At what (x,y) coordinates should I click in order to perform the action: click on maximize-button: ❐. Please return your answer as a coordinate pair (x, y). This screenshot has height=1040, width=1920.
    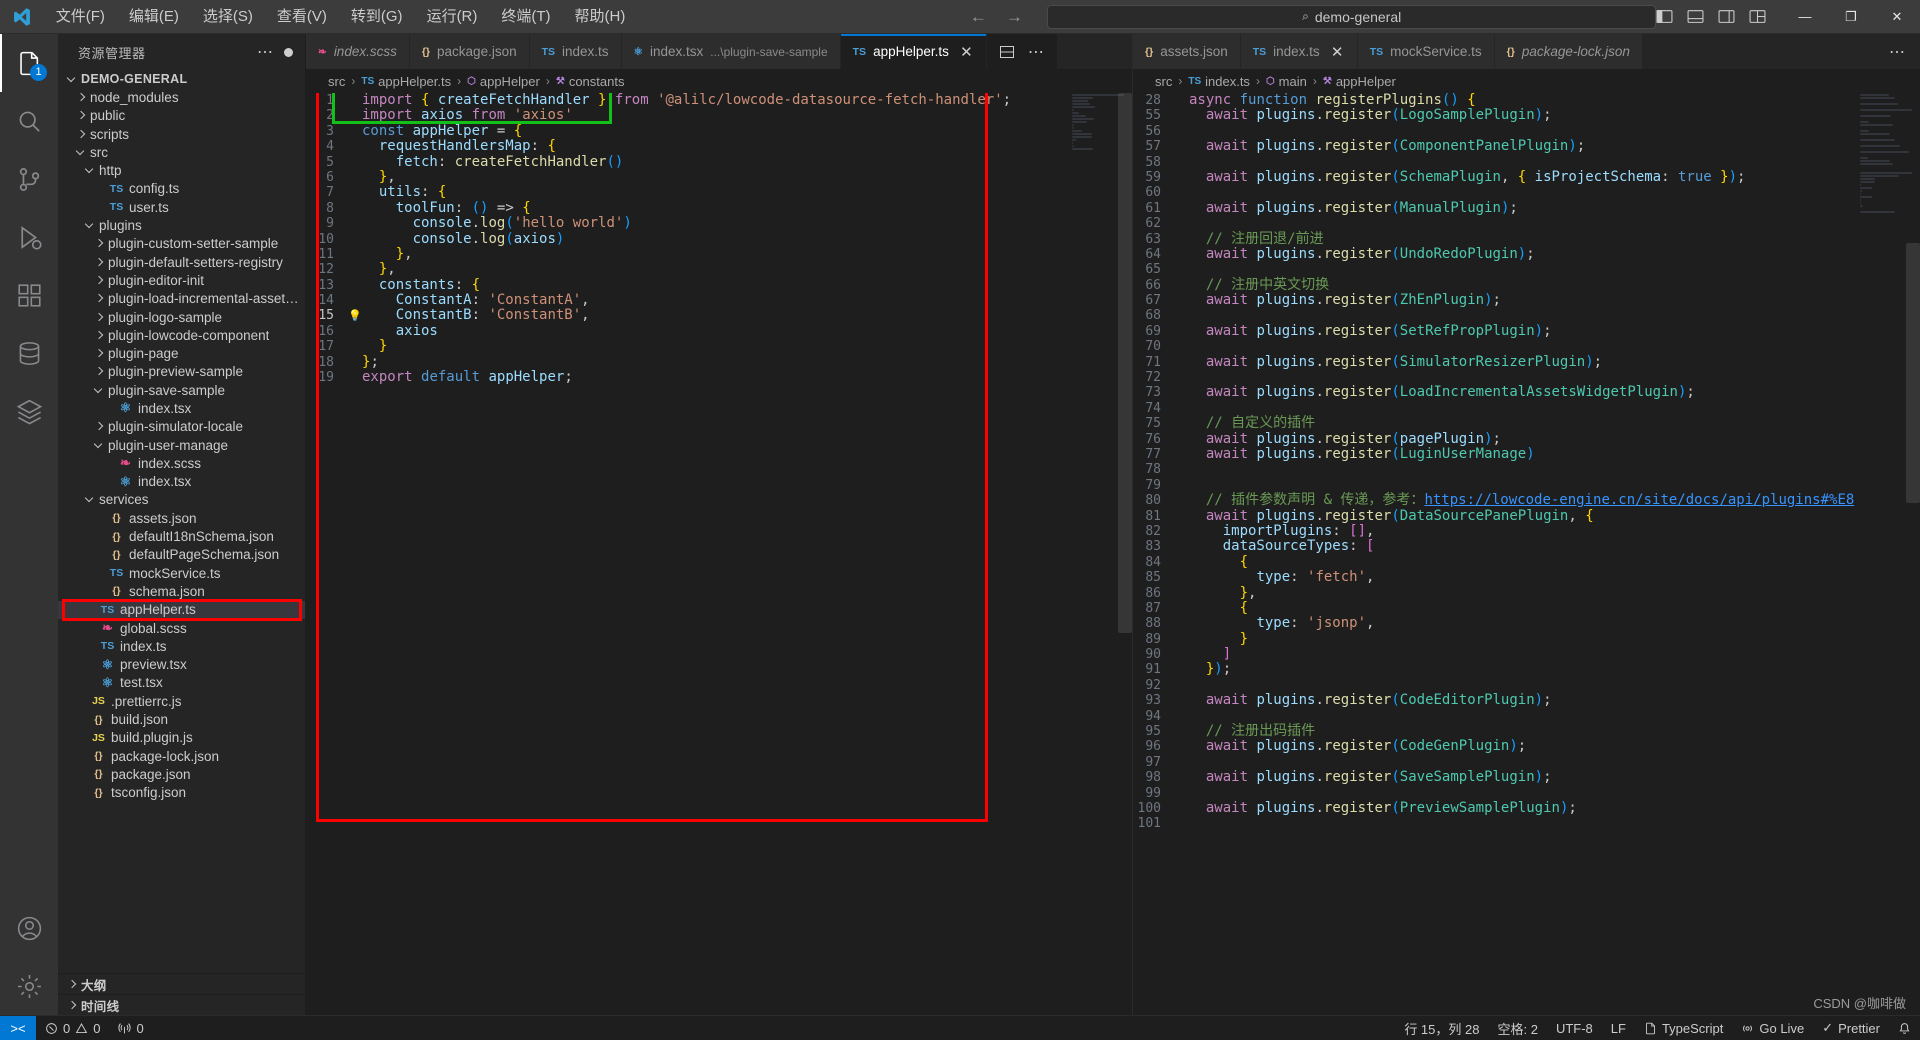
    Looking at the image, I should click on (1851, 17).